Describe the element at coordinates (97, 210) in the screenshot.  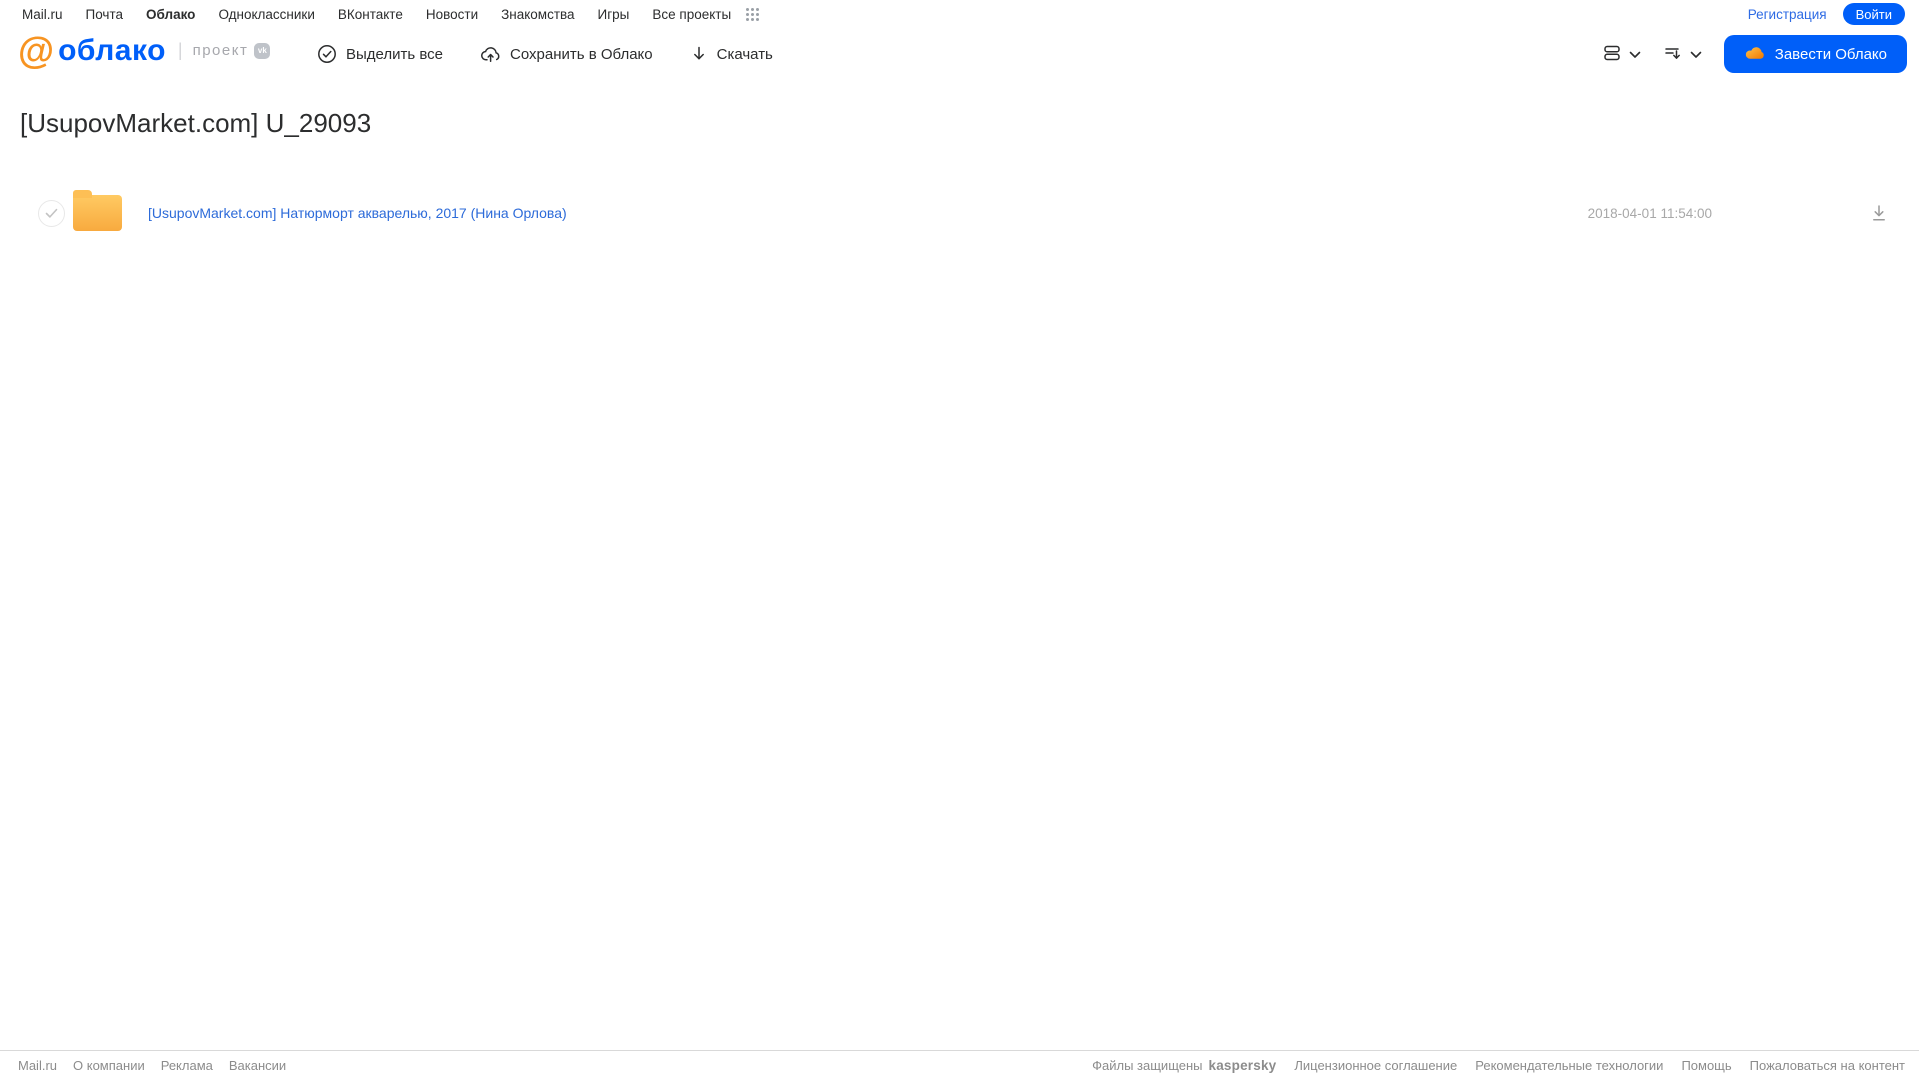
I see `folder-icon` at that location.